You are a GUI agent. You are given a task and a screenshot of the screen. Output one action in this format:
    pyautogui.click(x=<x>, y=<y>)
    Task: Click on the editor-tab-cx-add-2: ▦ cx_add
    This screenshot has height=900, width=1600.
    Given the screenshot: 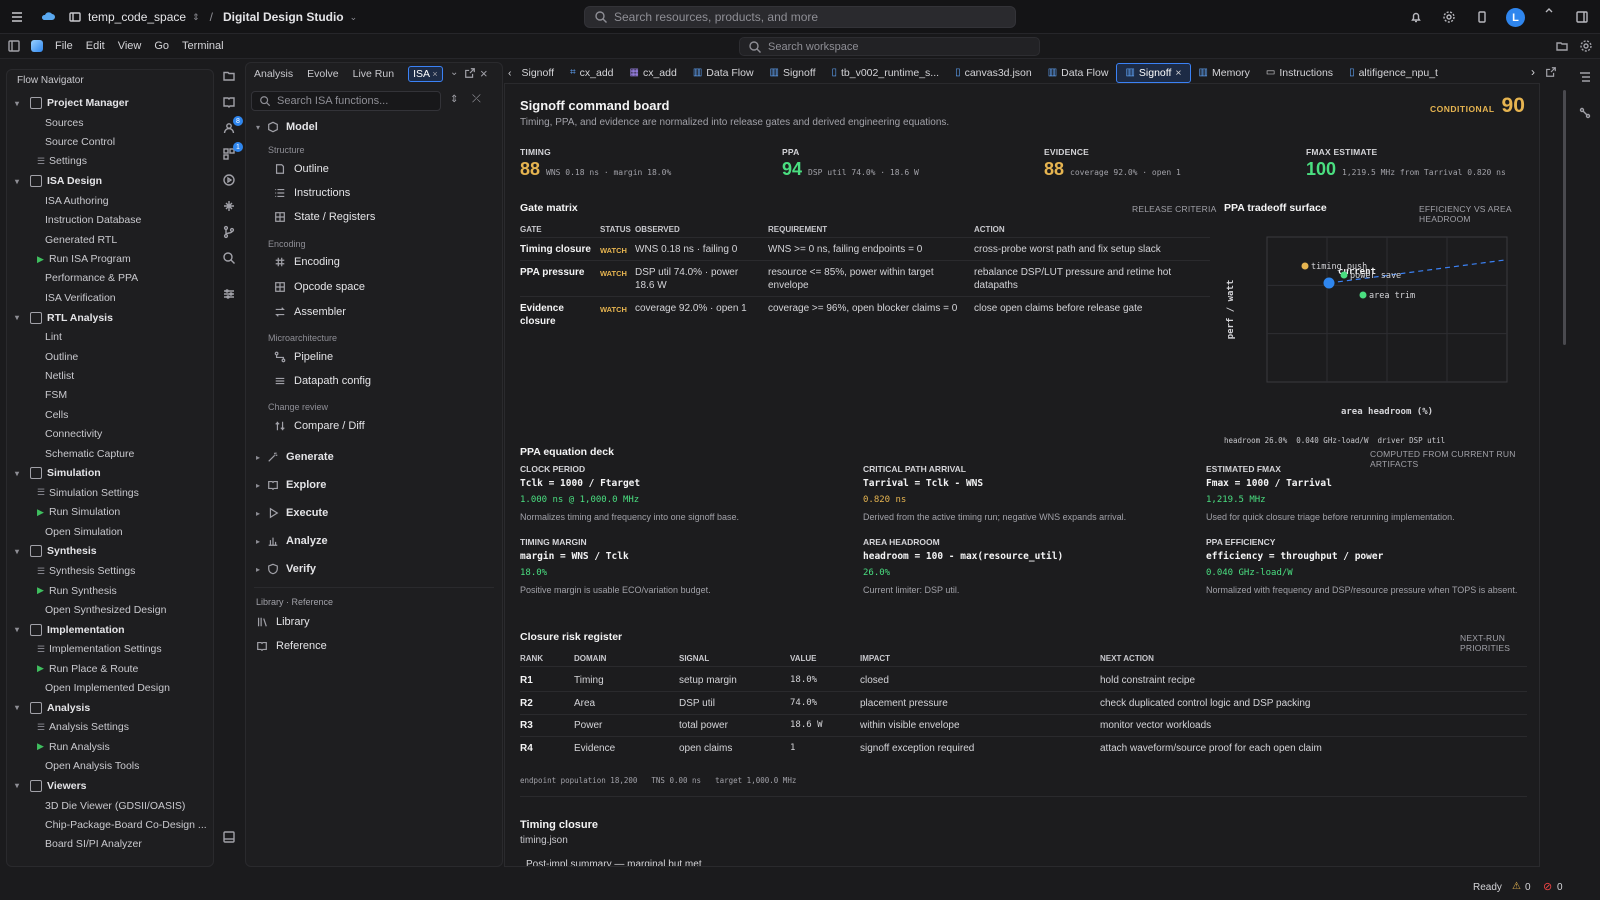 What is the action you would take?
    pyautogui.click(x=653, y=73)
    